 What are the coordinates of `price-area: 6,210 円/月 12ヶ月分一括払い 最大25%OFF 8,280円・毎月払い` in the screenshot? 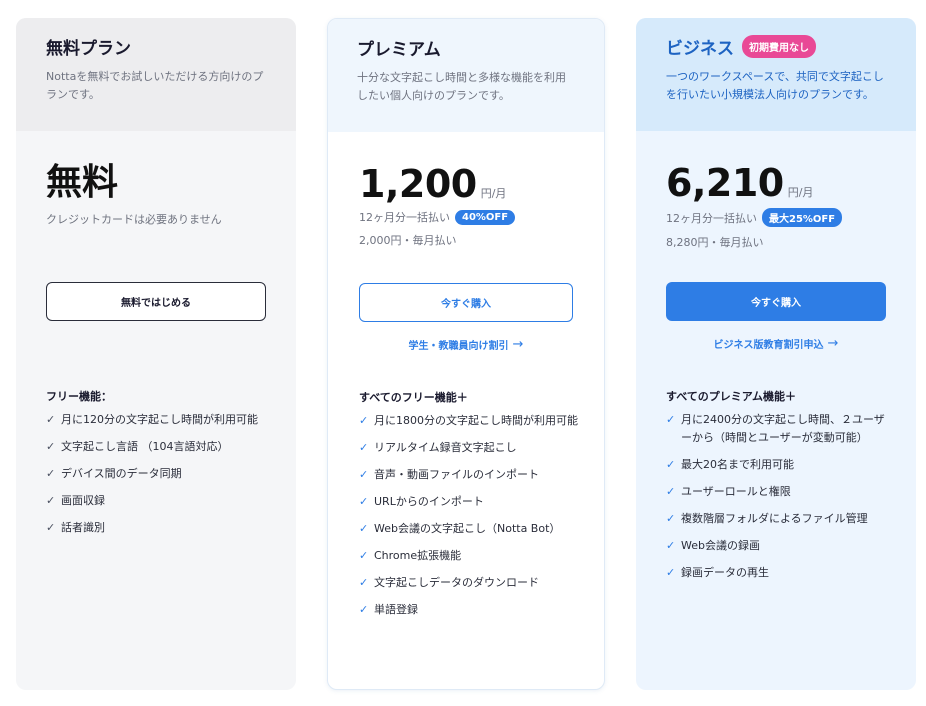 It's located at (754, 205).